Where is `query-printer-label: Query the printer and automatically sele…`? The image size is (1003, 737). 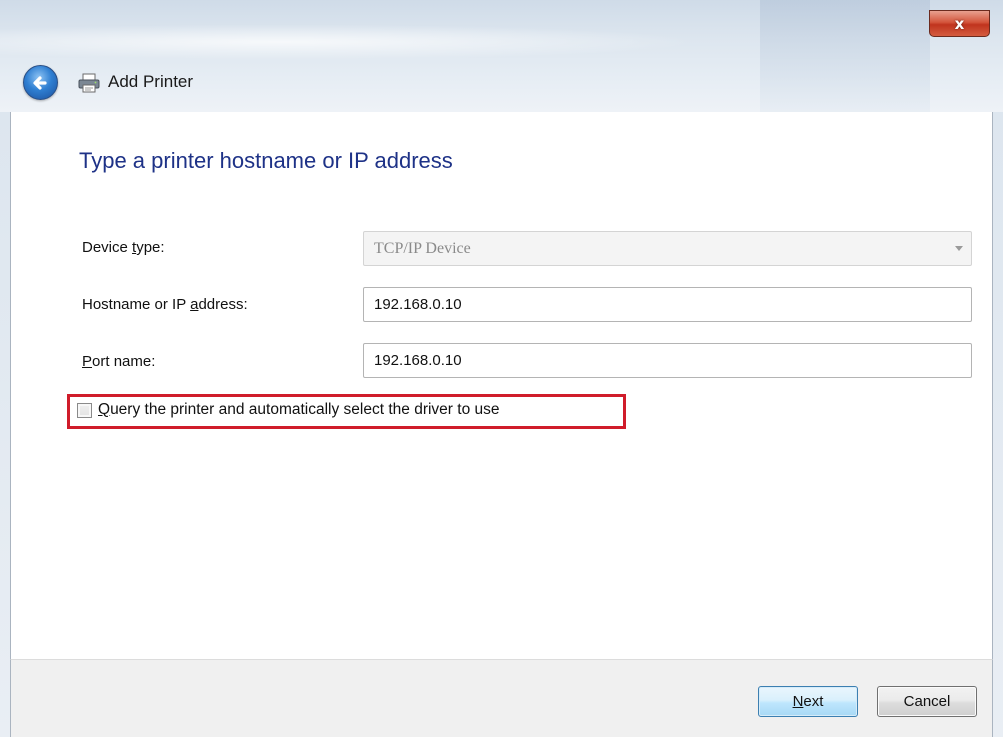 query-printer-label: Query the printer and automatically sele… is located at coordinates (299, 410).